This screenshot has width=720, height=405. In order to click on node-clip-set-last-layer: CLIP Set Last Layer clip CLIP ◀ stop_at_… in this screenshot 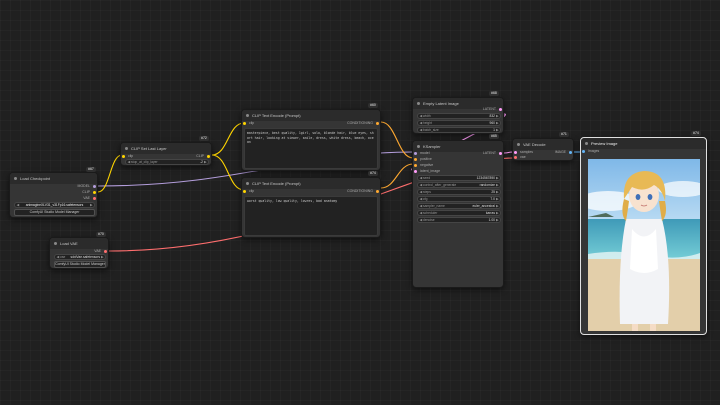, I will do `click(166, 154)`.